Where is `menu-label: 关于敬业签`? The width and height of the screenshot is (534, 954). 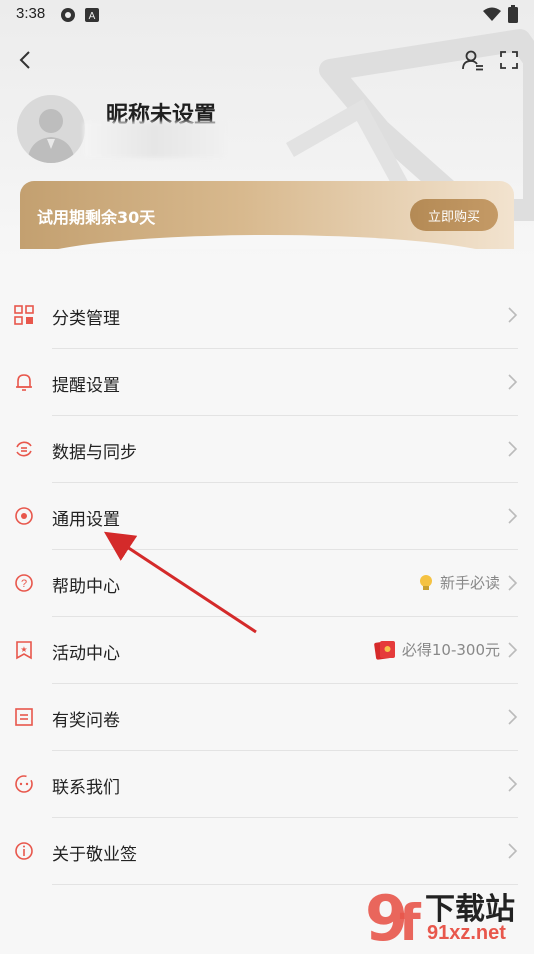 menu-label: 关于敬业签 is located at coordinates (94, 855).